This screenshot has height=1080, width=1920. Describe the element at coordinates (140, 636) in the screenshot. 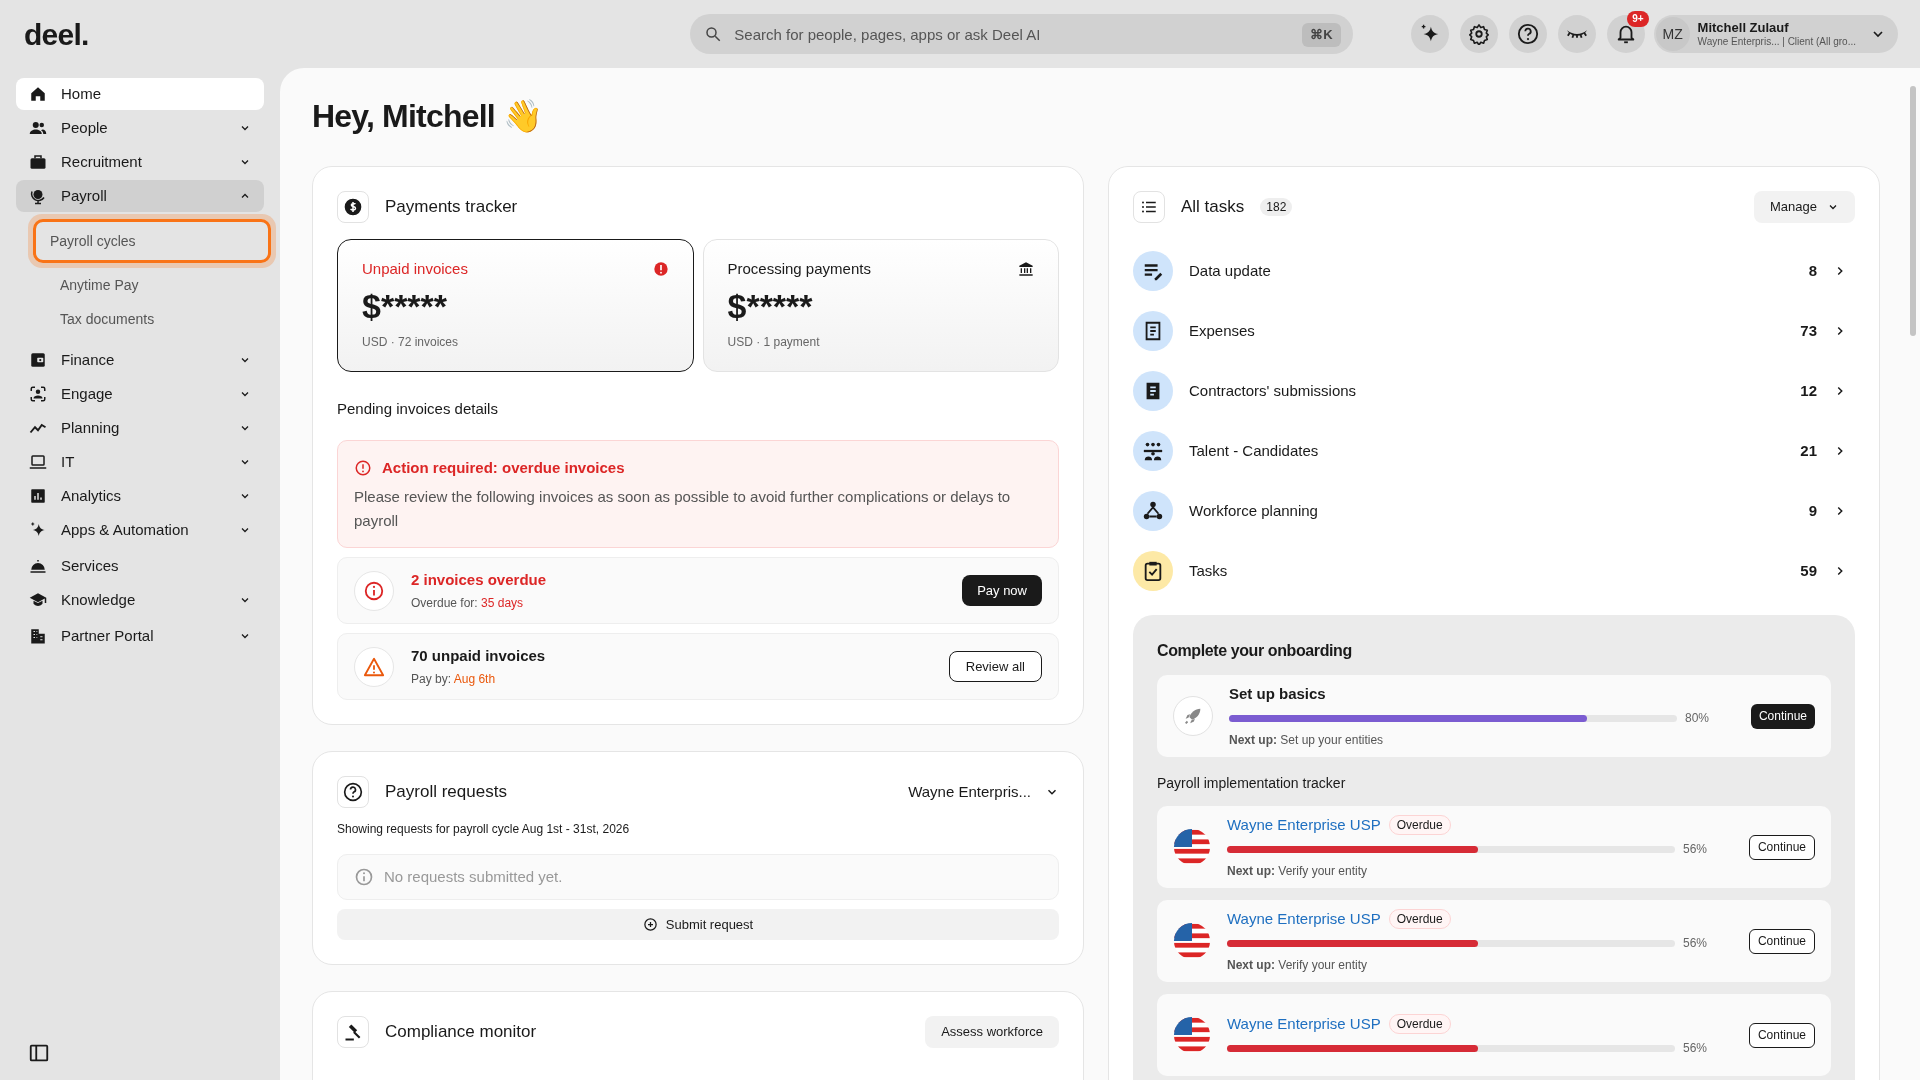

I see `sidebar-item: Partner Portal` at that location.